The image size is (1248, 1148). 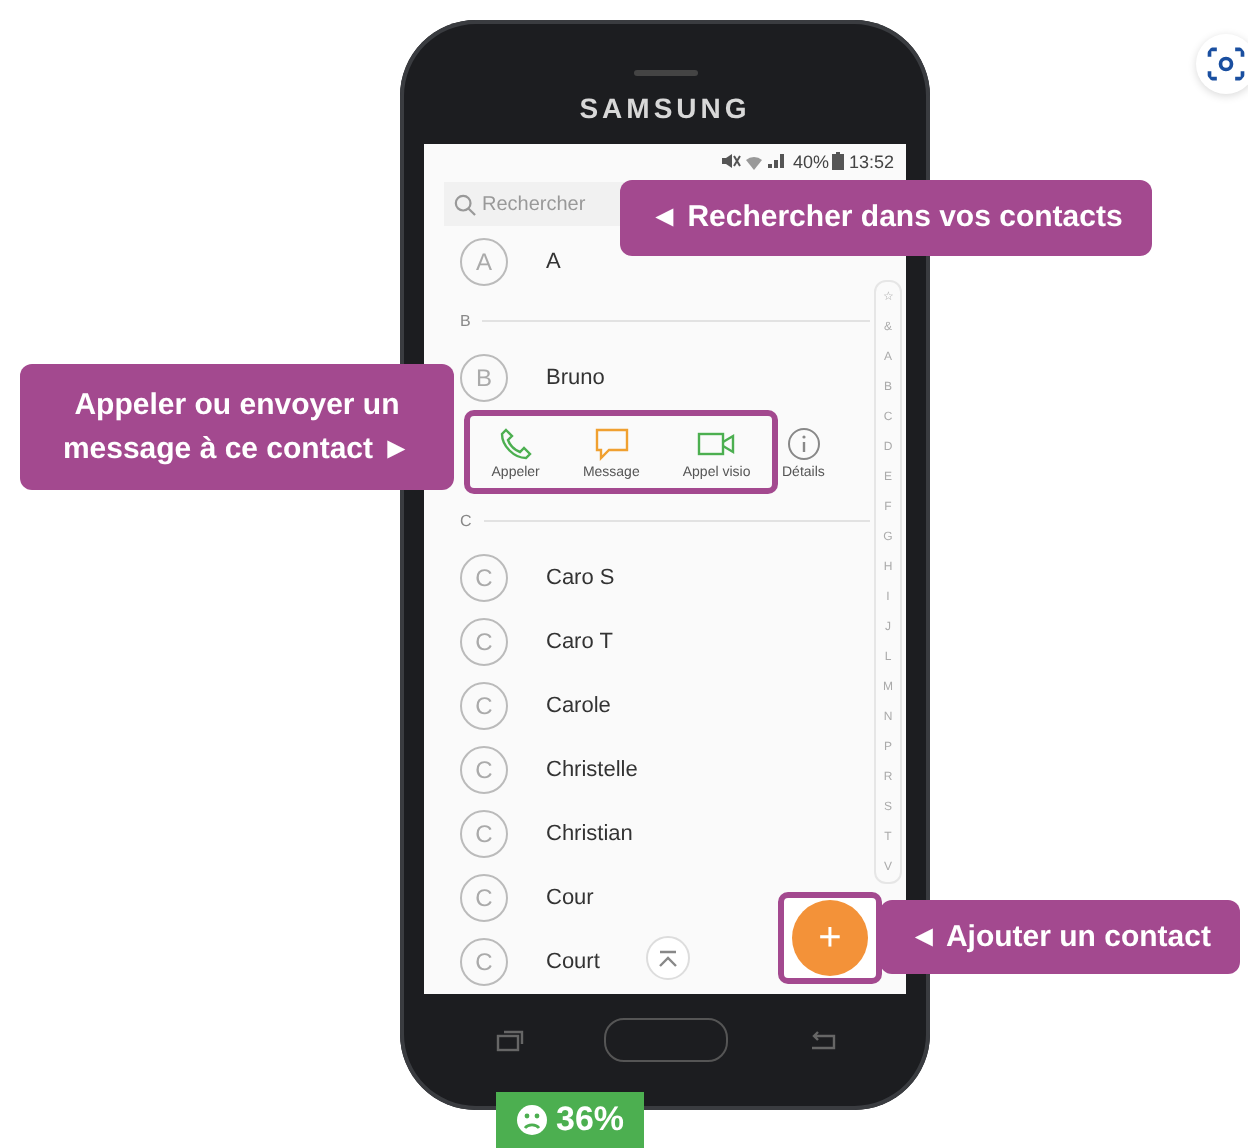 What do you see at coordinates (465, 205) in the screenshot?
I see `search-icon` at bounding box center [465, 205].